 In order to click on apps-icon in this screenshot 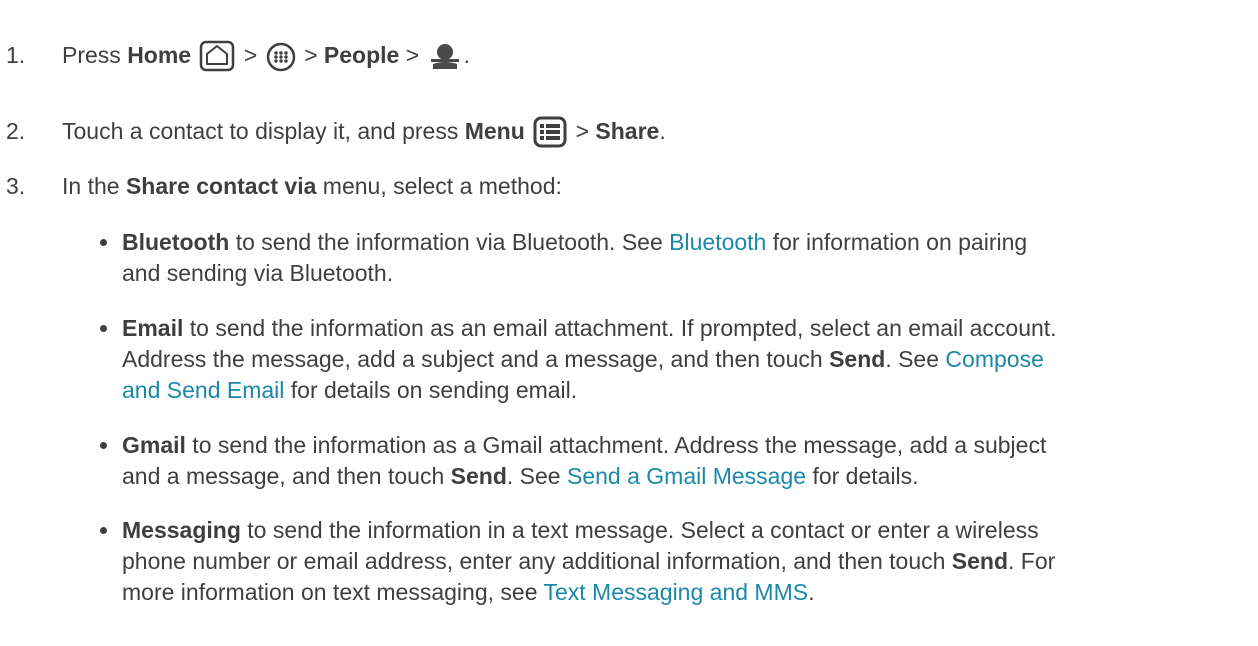, I will do `click(281, 61)`.